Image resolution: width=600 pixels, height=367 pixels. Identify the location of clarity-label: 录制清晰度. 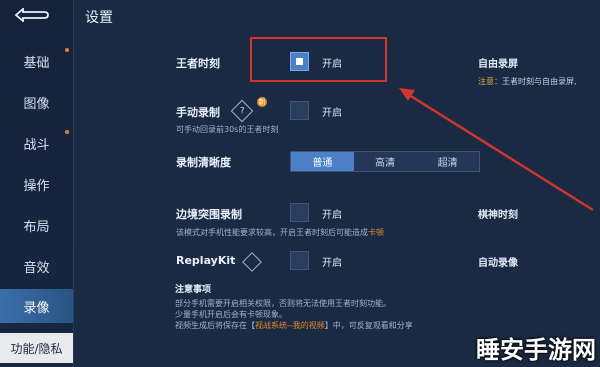
(203, 162).